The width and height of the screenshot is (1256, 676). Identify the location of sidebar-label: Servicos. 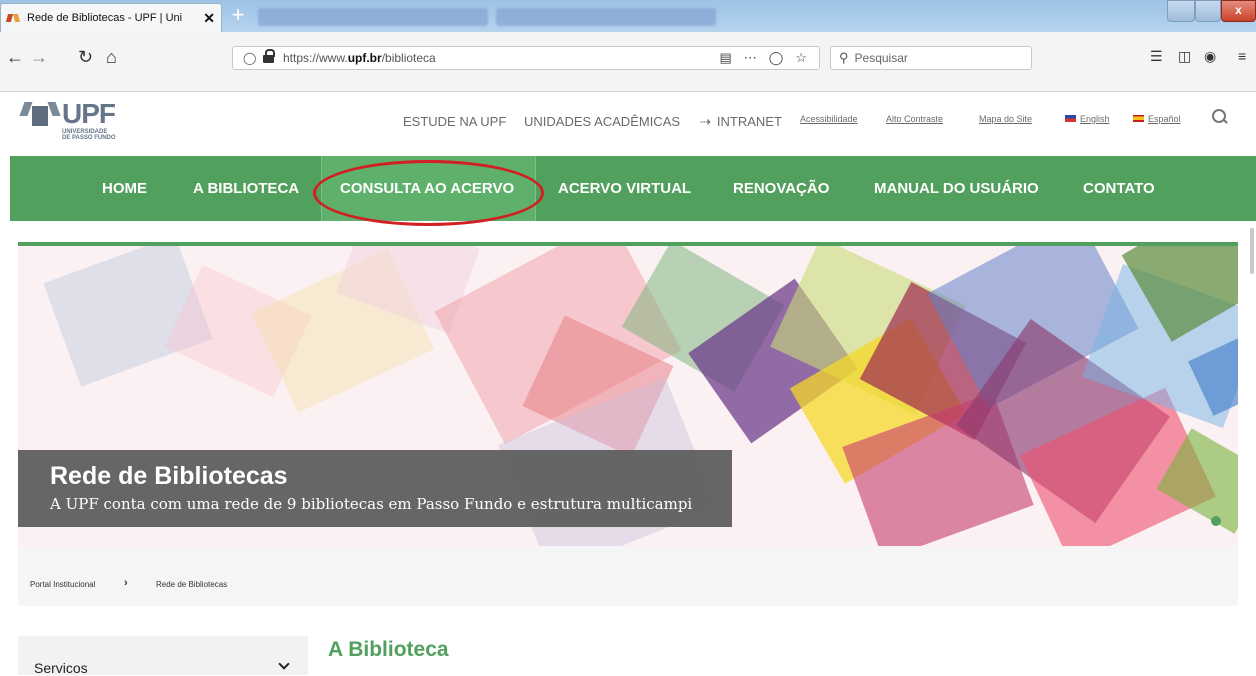
(61, 668).